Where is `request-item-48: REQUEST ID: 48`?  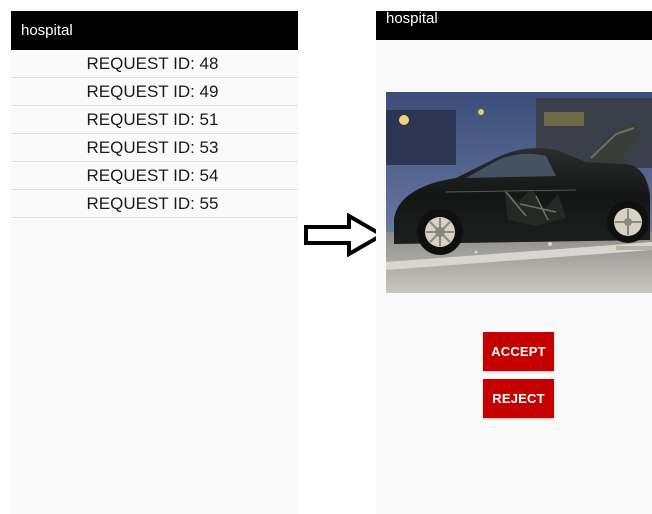
request-item-48: REQUEST ID: 48 is located at coordinates (154, 64).